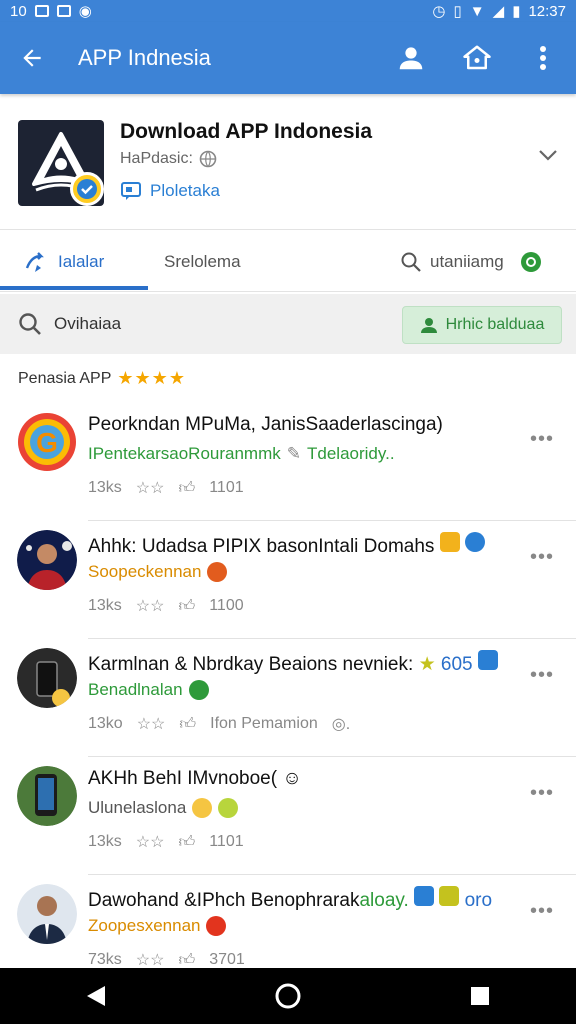 This screenshot has width=576, height=1024. What do you see at coordinates (208, 159) in the screenshot?
I see `globe-icon` at bounding box center [208, 159].